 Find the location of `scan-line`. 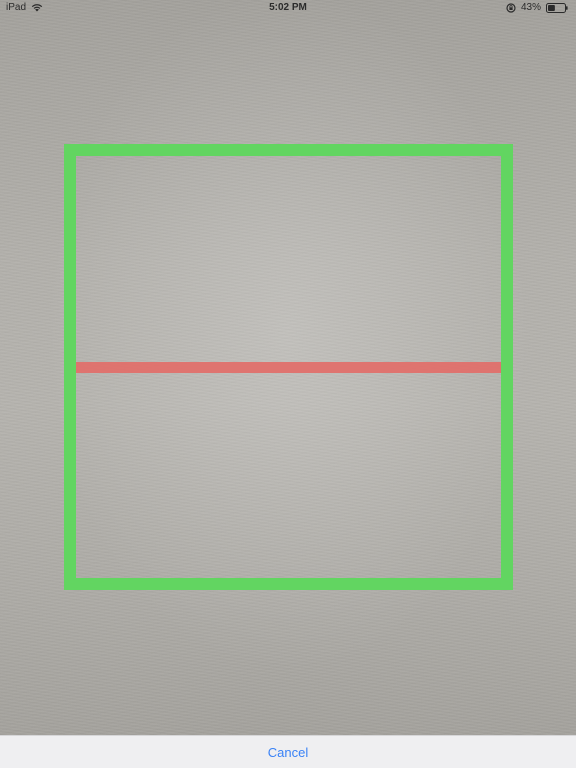

scan-line is located at coordinates (288, 367).